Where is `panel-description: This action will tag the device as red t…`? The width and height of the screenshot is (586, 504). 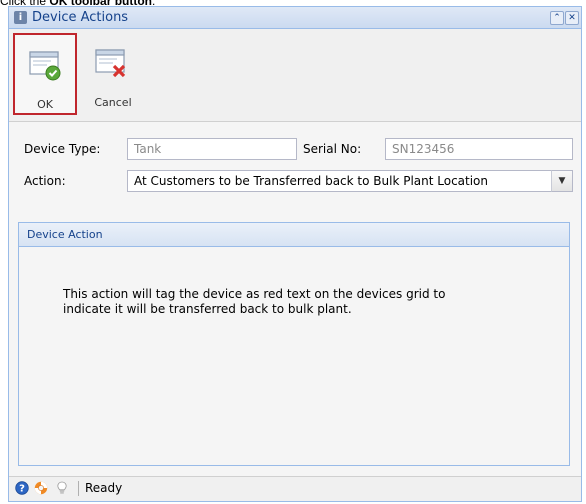 panel-description: This action will tag the device as red t… is located at coordinates (303, 302).